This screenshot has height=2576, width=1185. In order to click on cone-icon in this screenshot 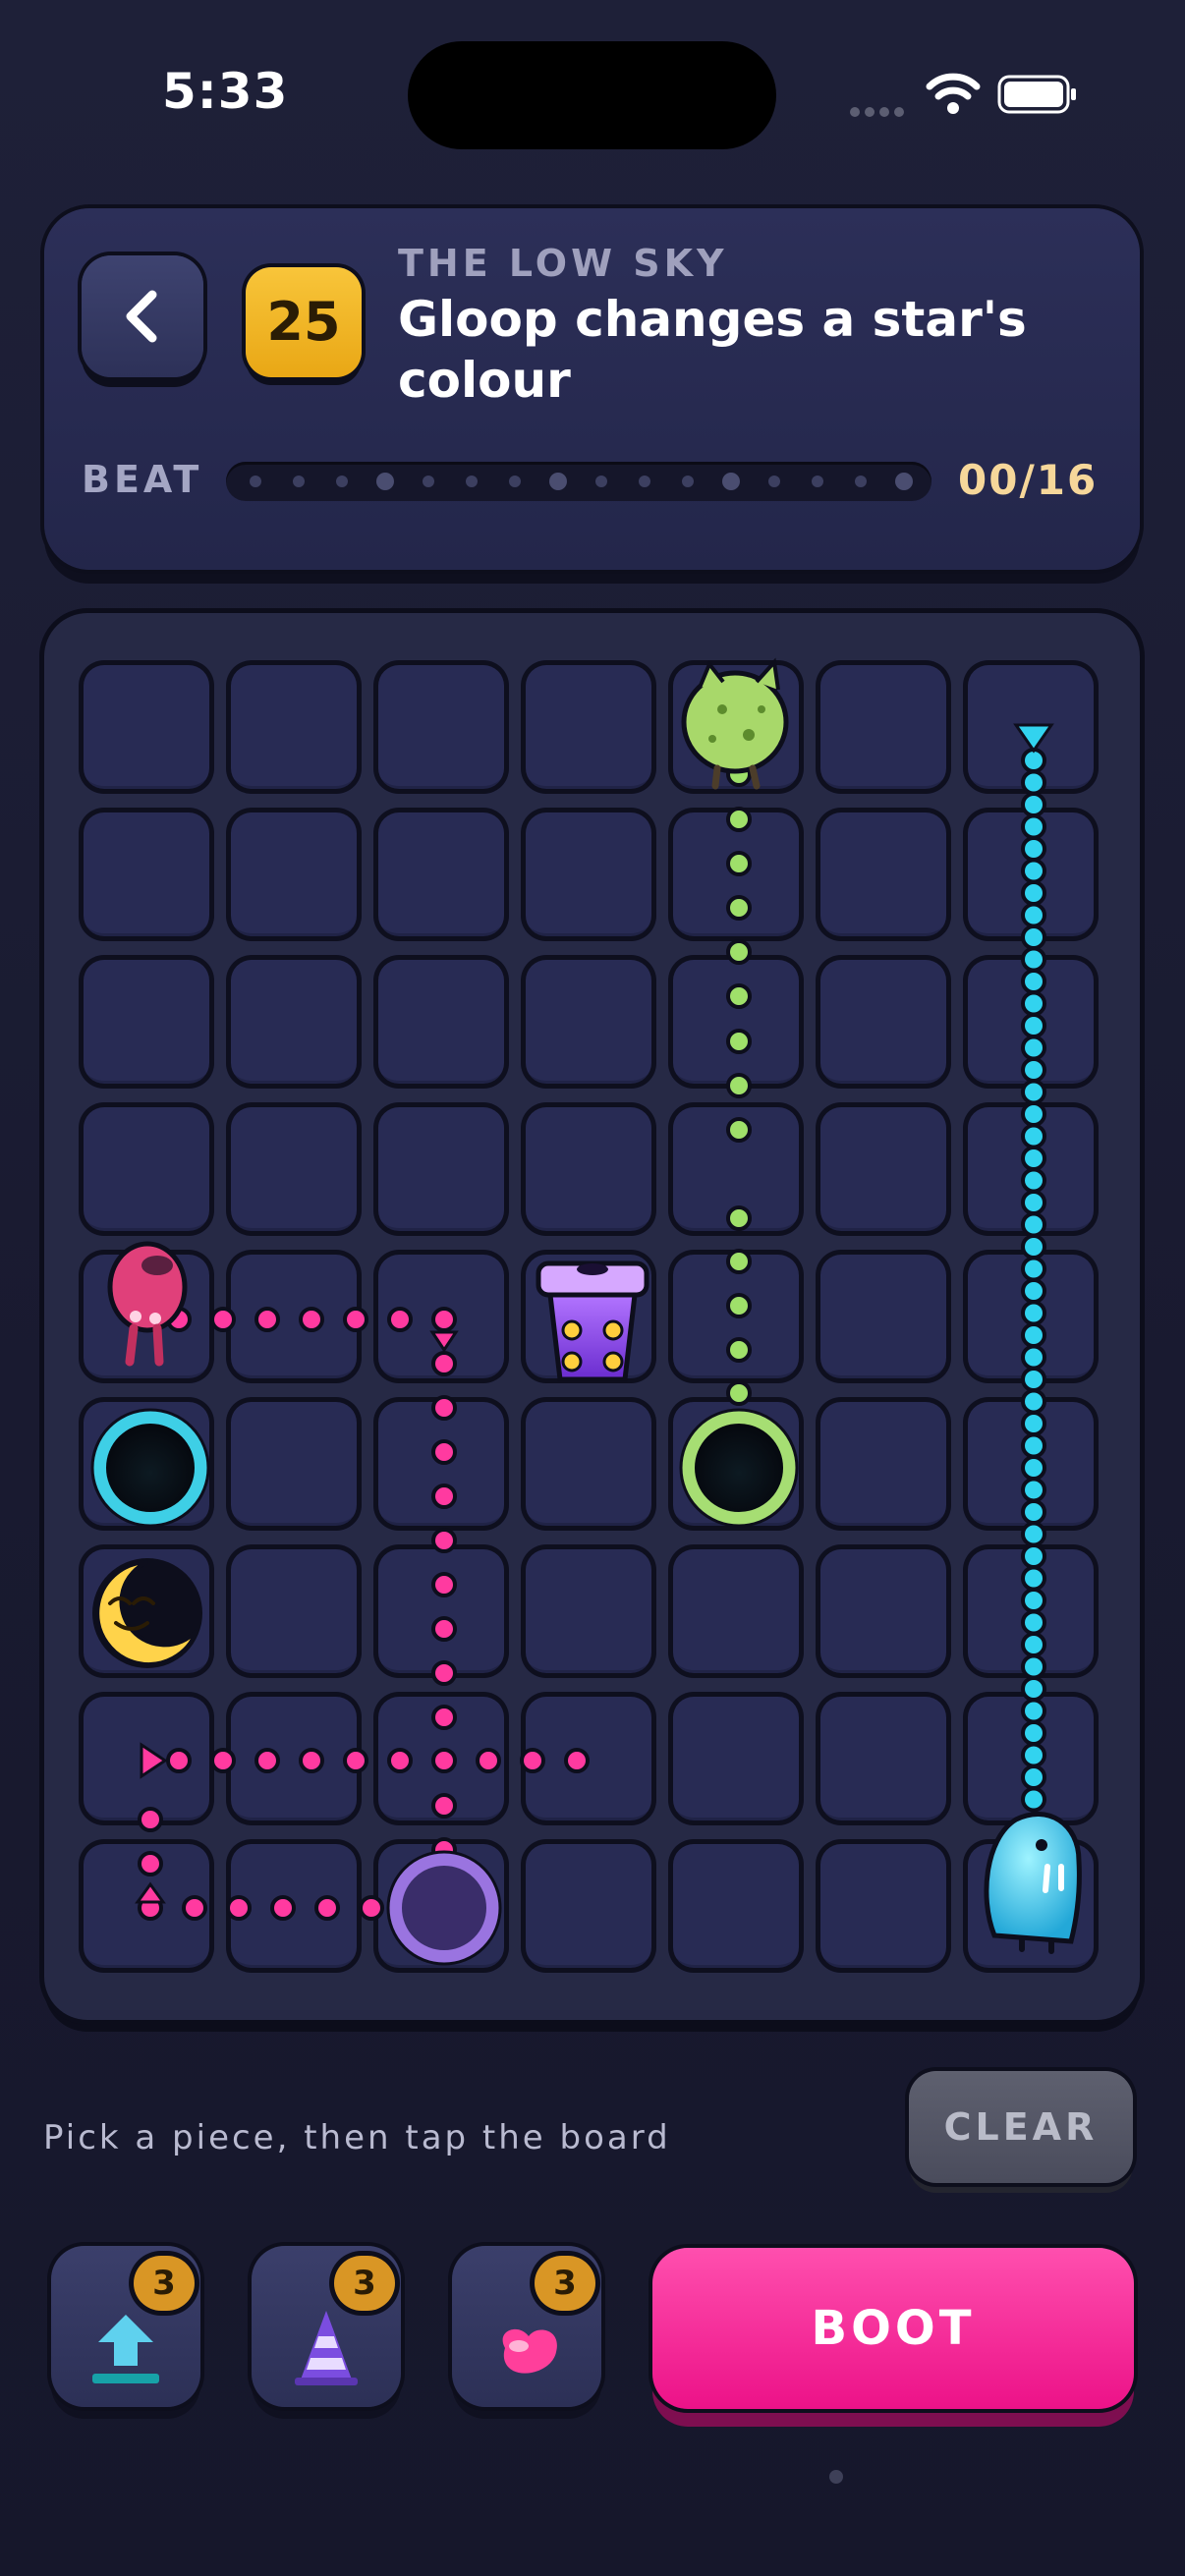, I will do `click(326, 2348)`.